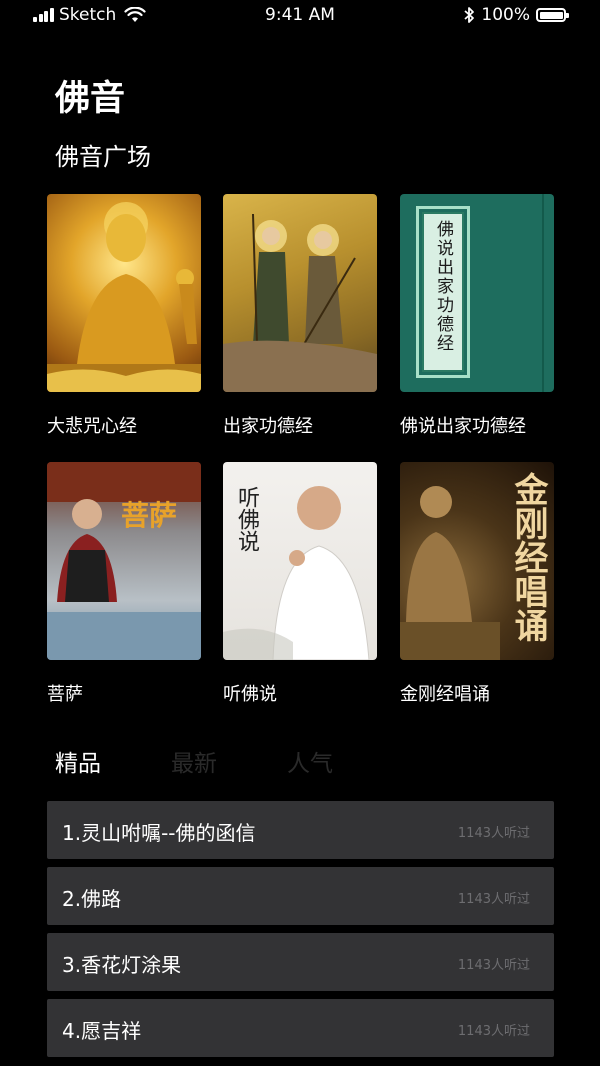  I want to click on album-cover-image: 佛说出家功德经, so click(477, 293).